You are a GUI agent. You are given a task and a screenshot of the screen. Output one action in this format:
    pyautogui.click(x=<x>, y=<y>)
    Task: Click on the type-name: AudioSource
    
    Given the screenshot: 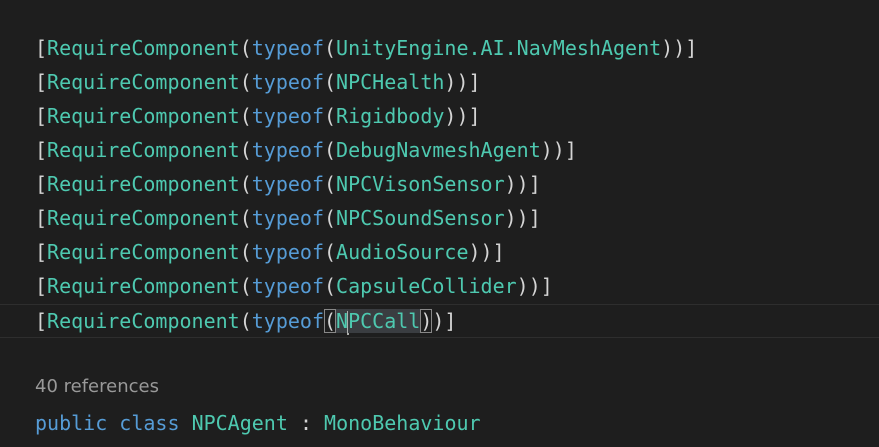 What is the action you would take?
    pyautogui.click(x=402, y=252)
    